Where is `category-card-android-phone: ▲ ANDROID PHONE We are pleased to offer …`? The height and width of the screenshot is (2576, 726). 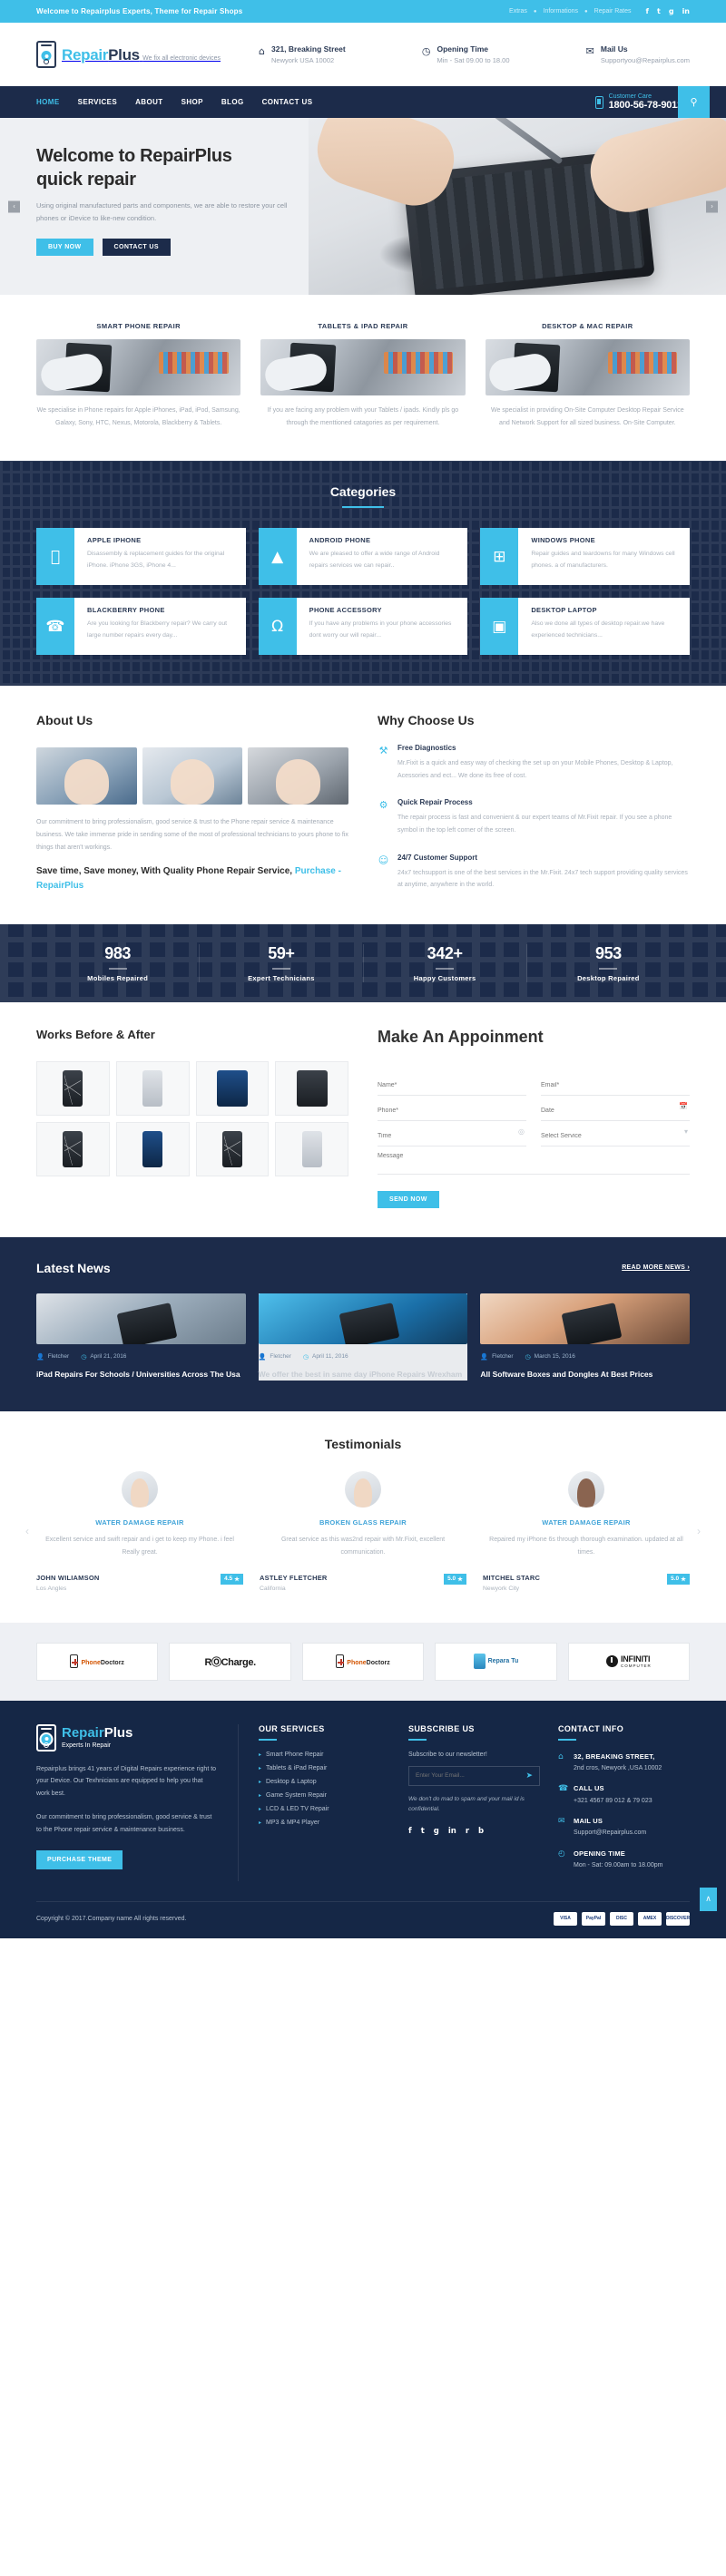 category-card-android-phone: ▲ ANDROID PHONE We are pleased to offer … is located at coordinates (363, 556).